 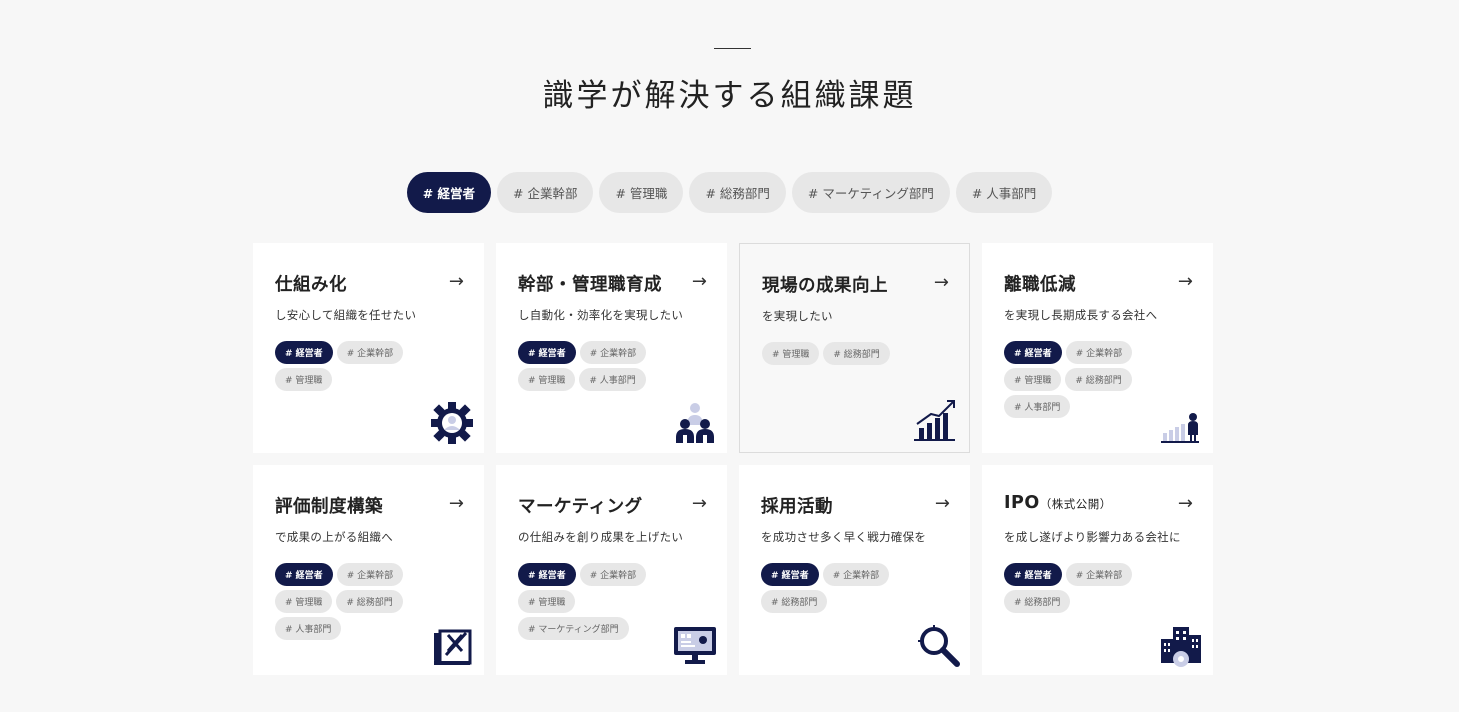 What do you see at coordinates (601, 315) in the screenshot?
I see `card-description: し自動化・効率化を実現したい` at bounding box center [601, 315].